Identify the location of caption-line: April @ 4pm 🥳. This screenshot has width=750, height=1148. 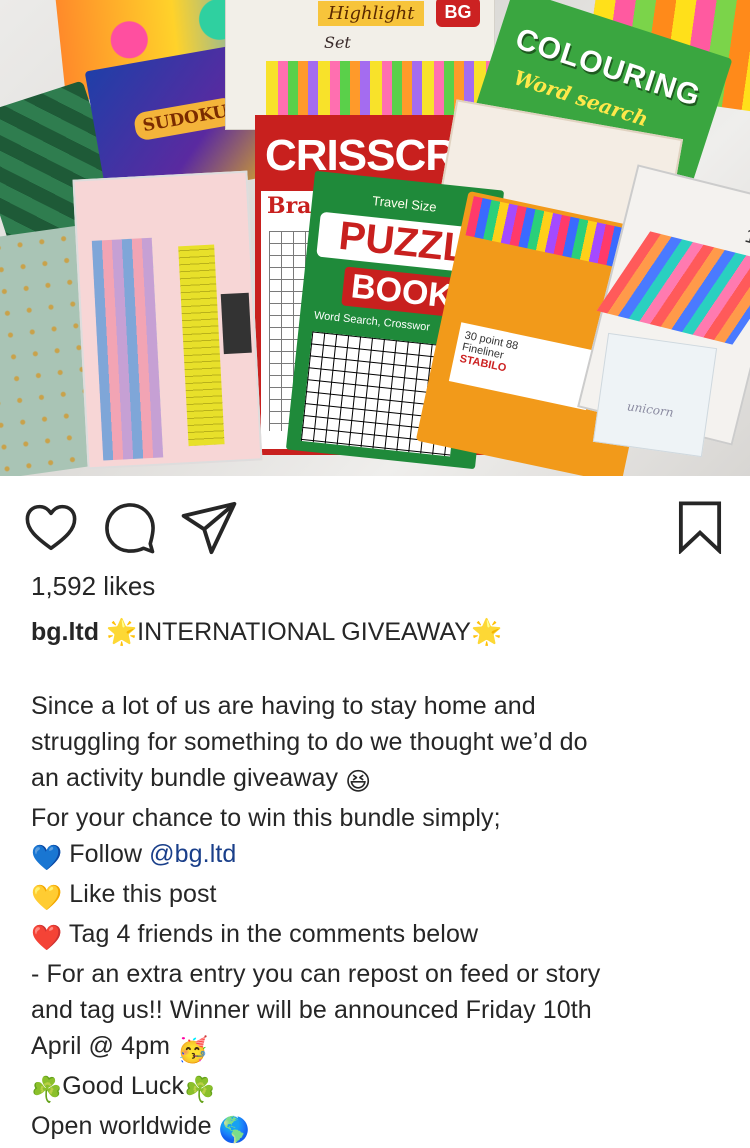
(381, 1048).